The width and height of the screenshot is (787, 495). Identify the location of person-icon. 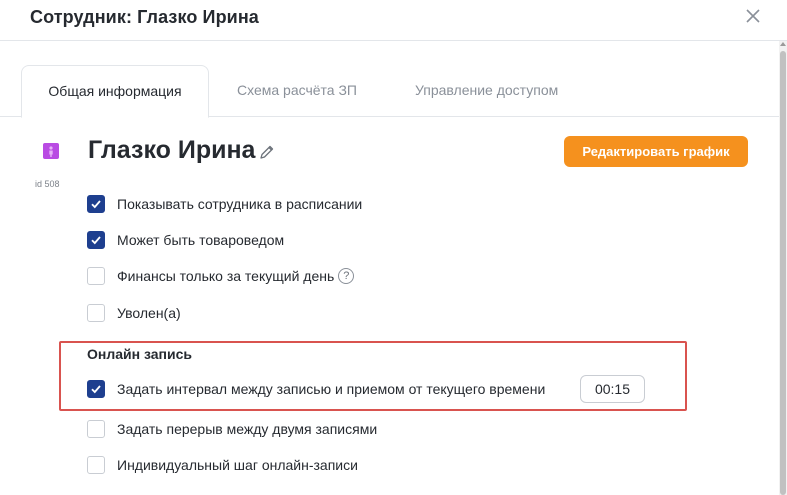
(51, 151).